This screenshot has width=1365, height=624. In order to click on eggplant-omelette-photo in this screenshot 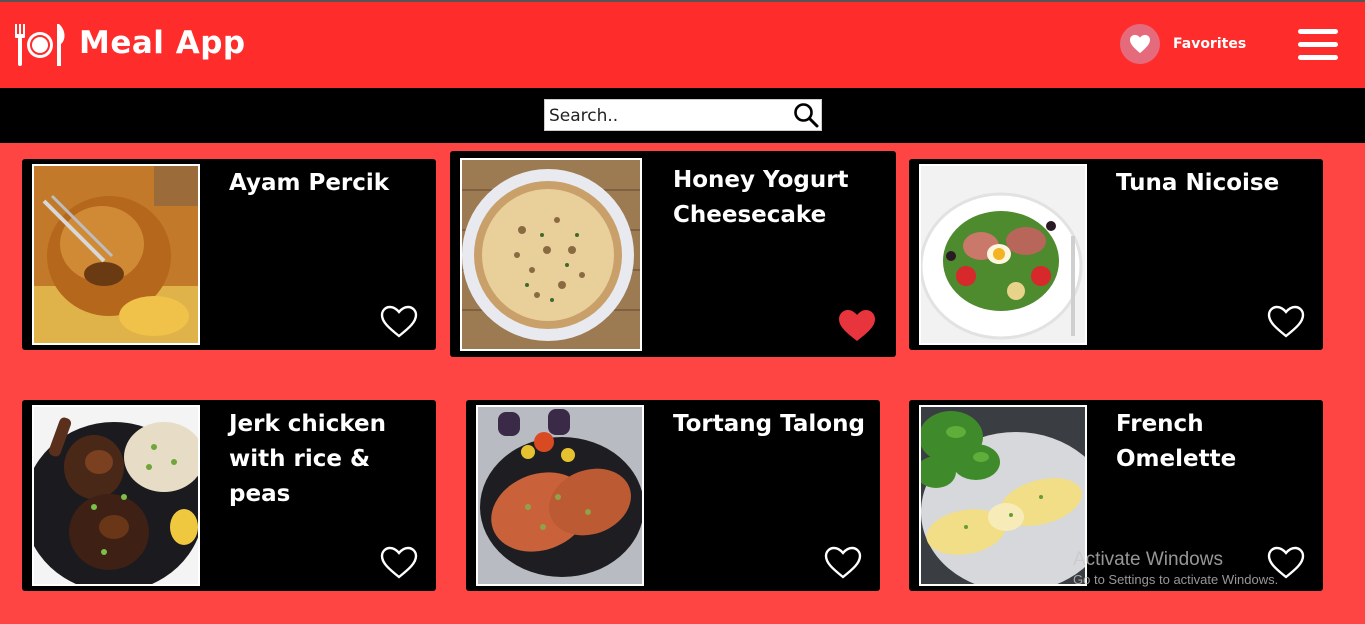, I will do `click(560, 495)`.